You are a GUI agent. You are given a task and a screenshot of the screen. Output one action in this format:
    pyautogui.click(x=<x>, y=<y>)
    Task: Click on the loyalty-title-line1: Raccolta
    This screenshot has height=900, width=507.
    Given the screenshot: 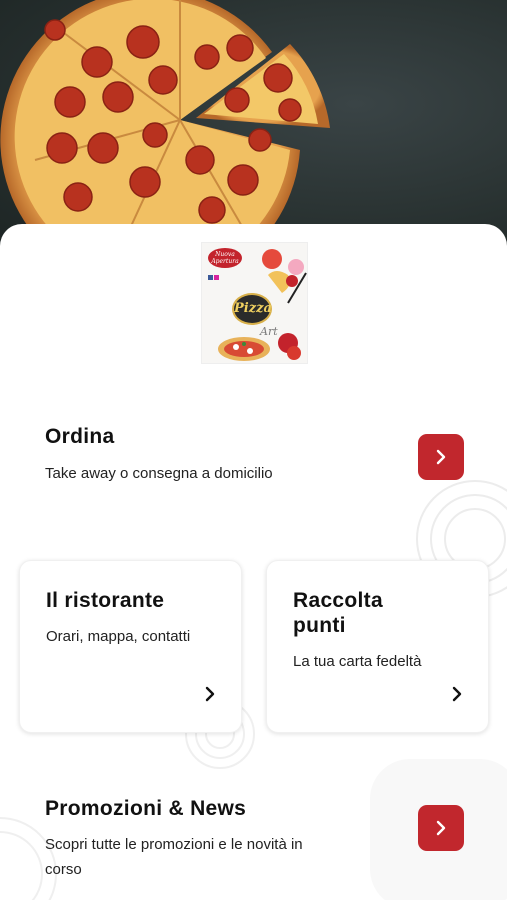 What is the action you would take?
    pyautogui.click(x=338, y=600)
    